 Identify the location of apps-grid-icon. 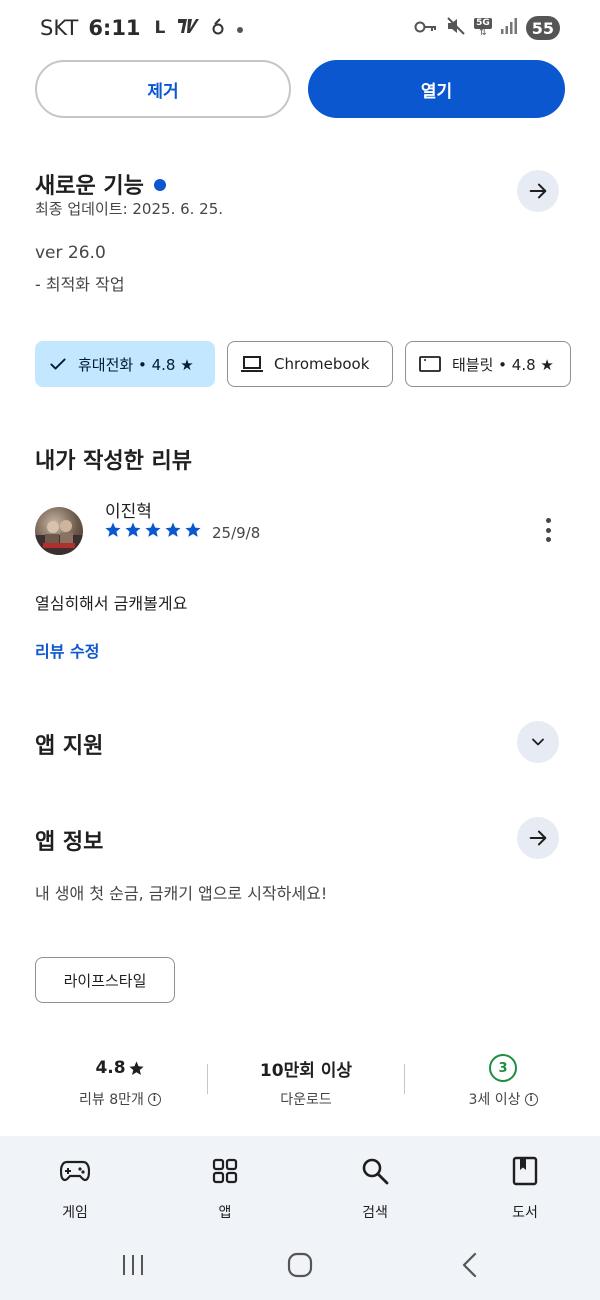
(225, 1171).